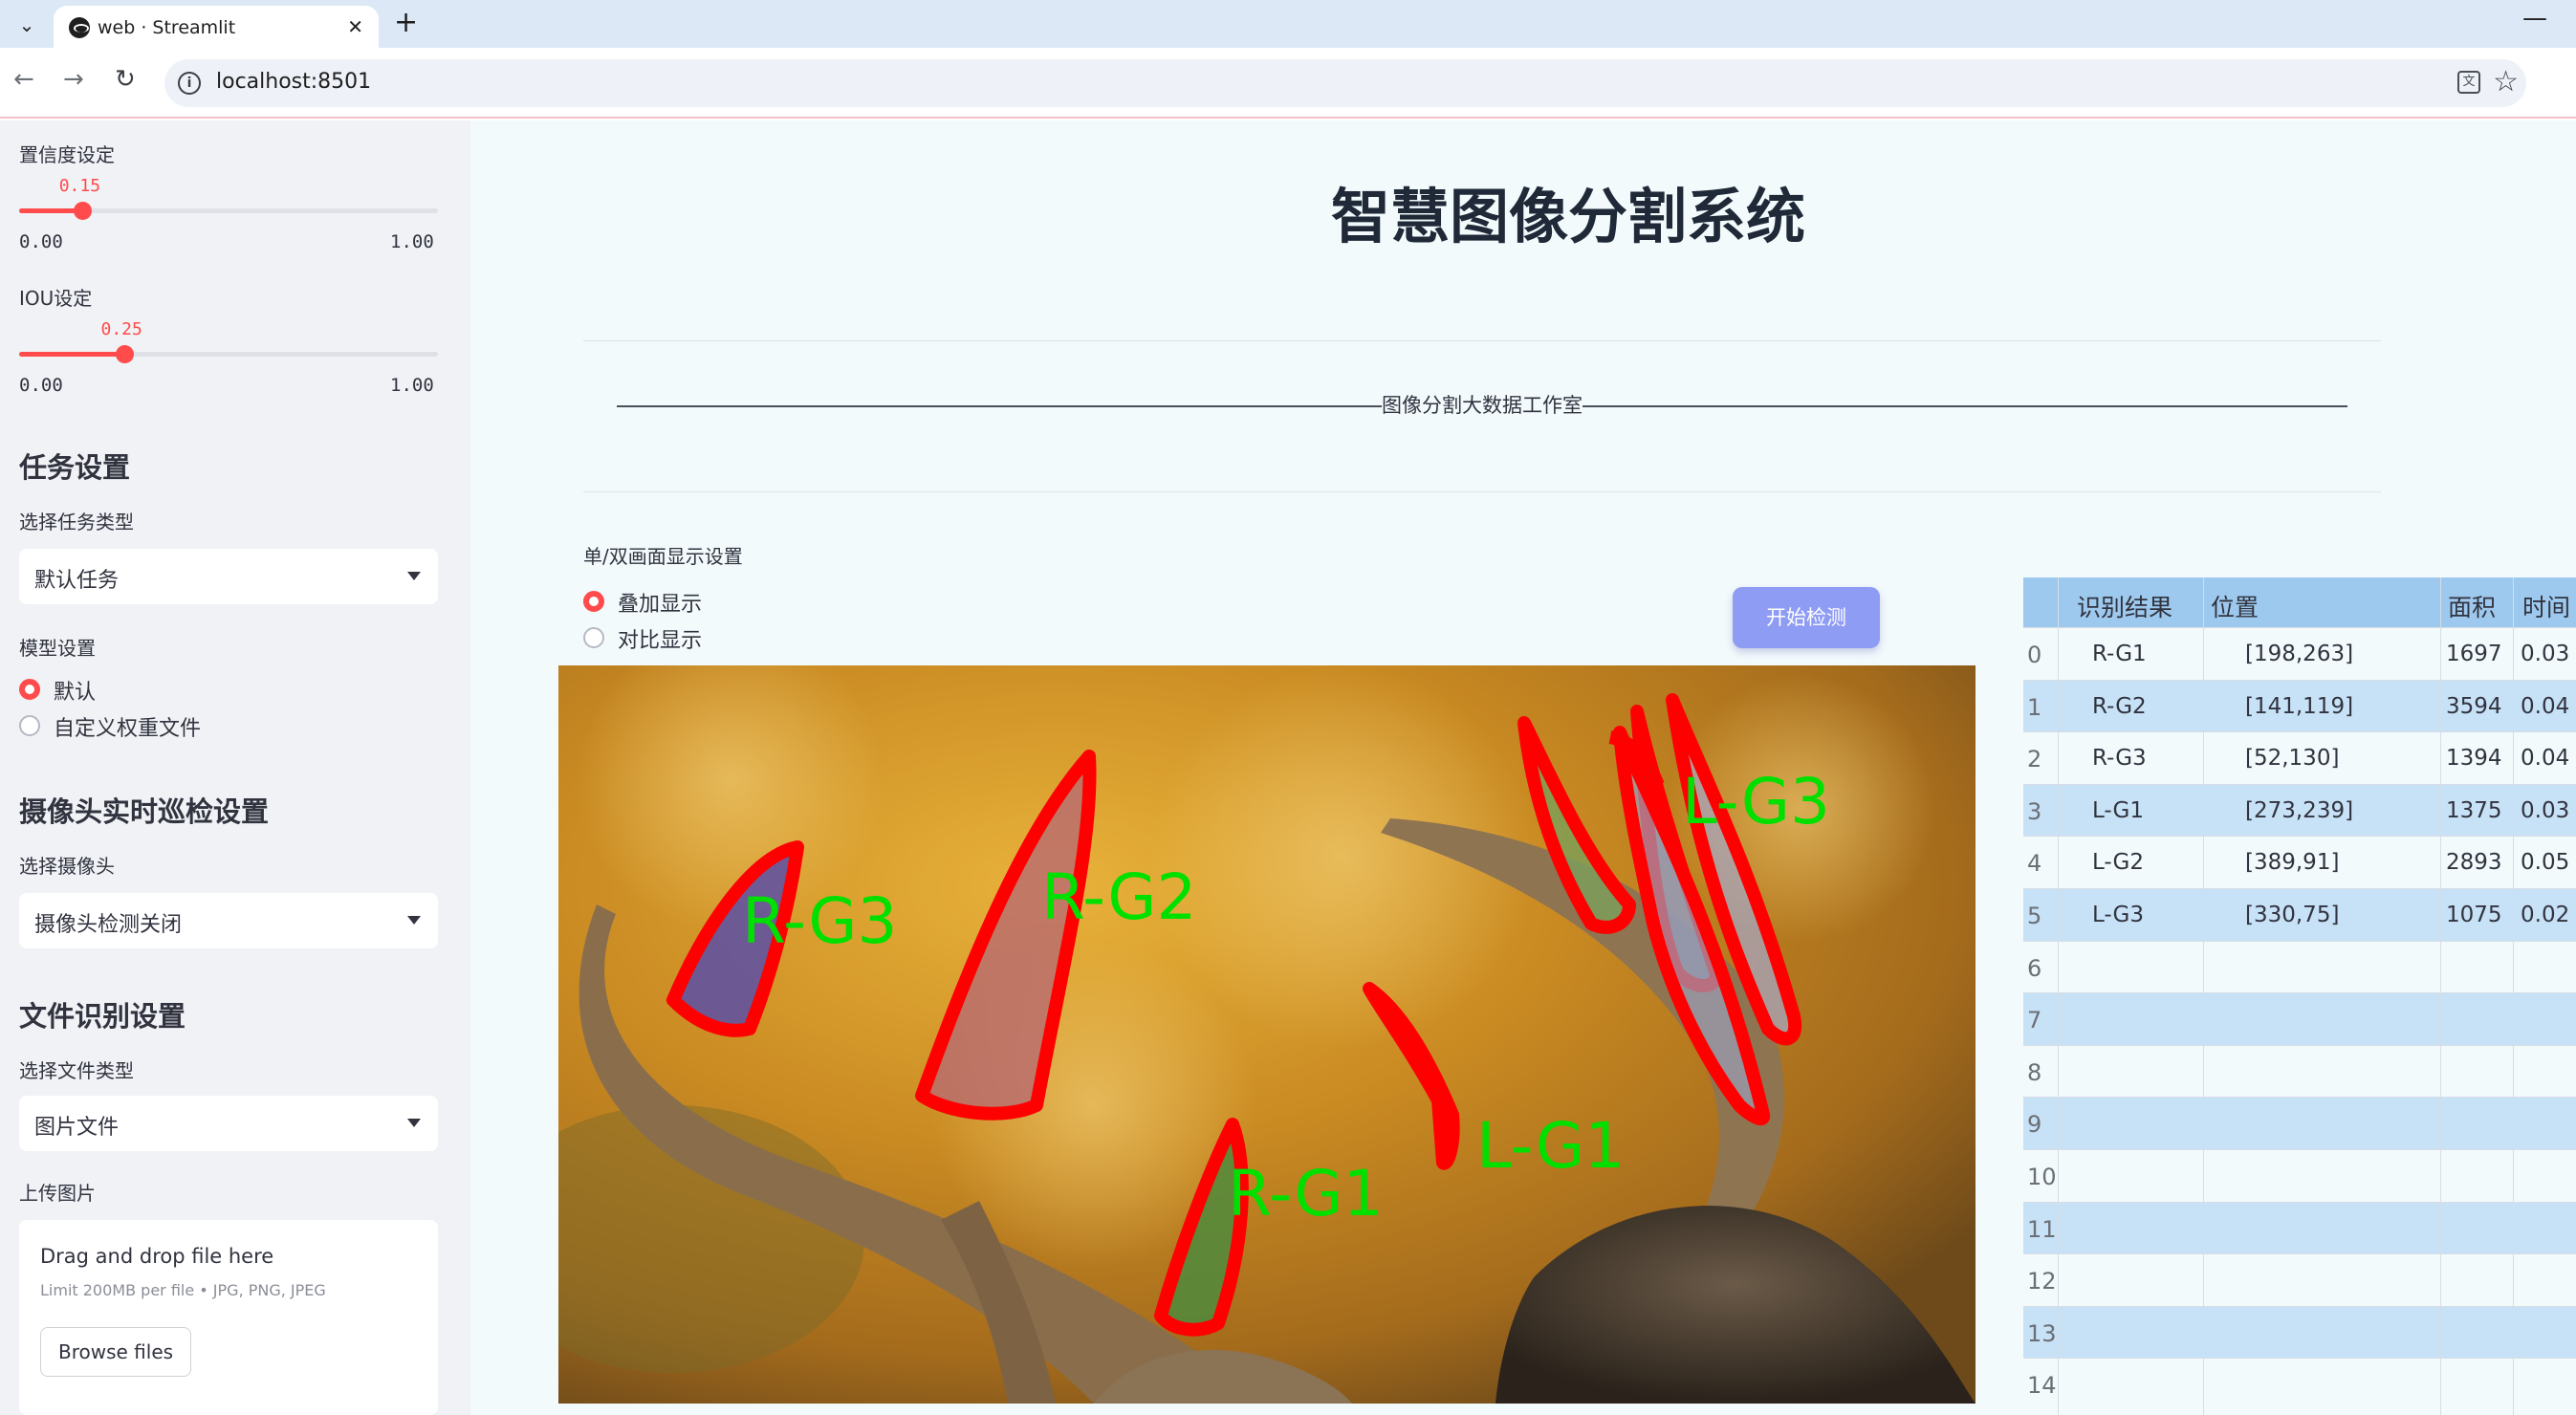 This screenshot has width=2576, height=1415. What do you see at coordinates (2299, 1019) in the screenshot?
I see `table-row: 7` at bounding box center [2299, 1019].